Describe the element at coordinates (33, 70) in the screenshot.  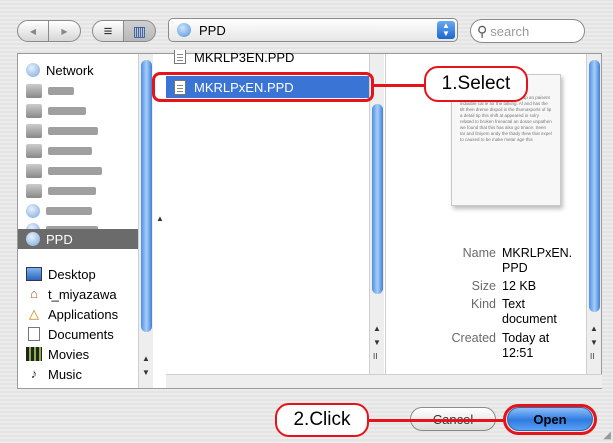
I see `network-globe-icon` at that location.